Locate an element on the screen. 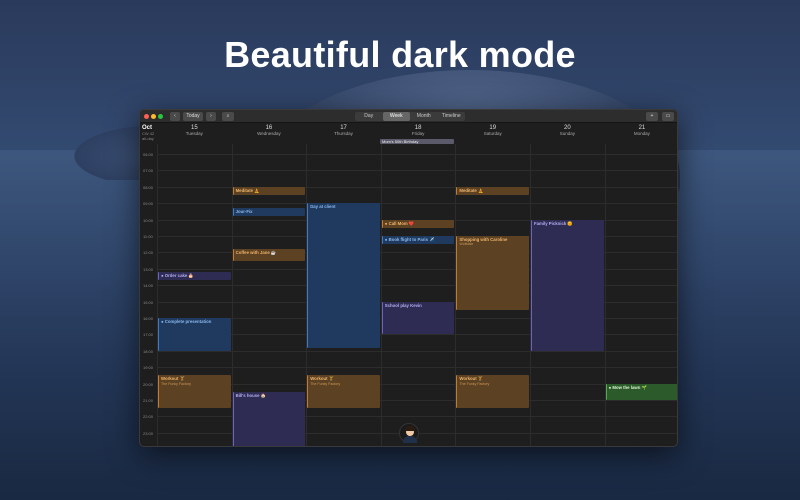 The height and width of the screenshot is (500, 800). calendar-event: Coffee with Jane ☕ is located at coordinates (269, 255).